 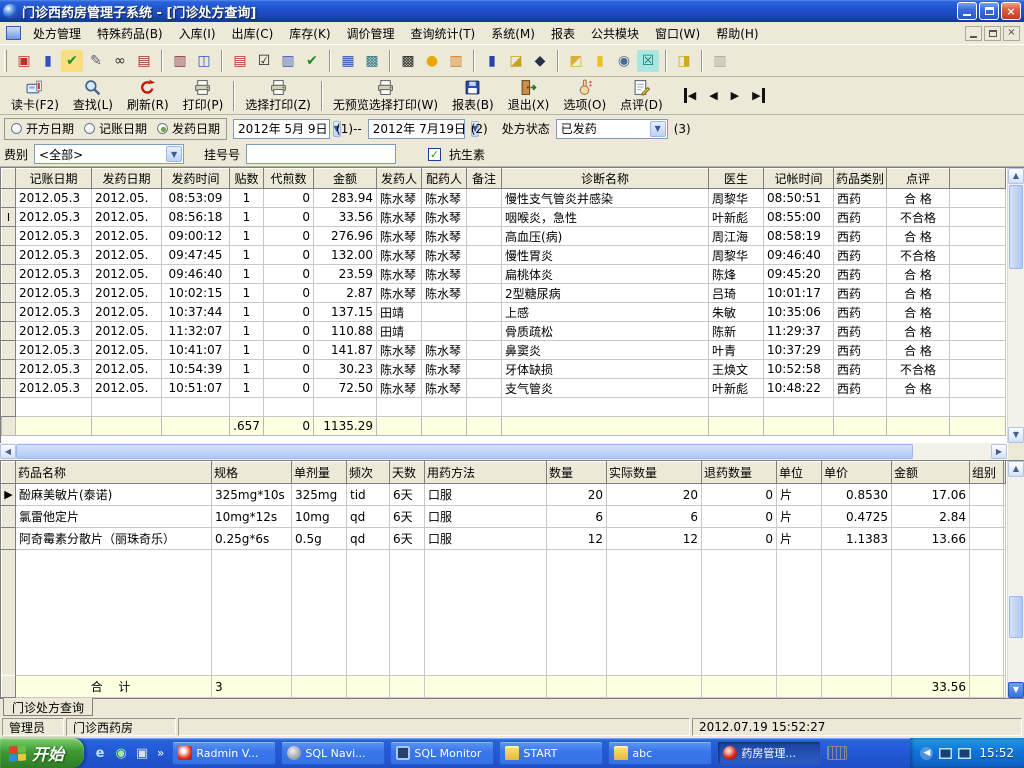 I want to click on row-selector: I, so click(x=8, y=217).